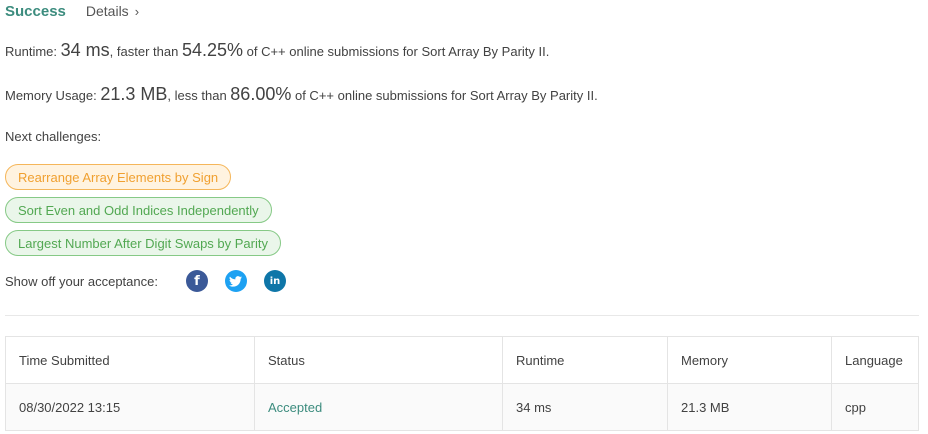  I want to click on result-header: Success Details ›, so click(72, 11).